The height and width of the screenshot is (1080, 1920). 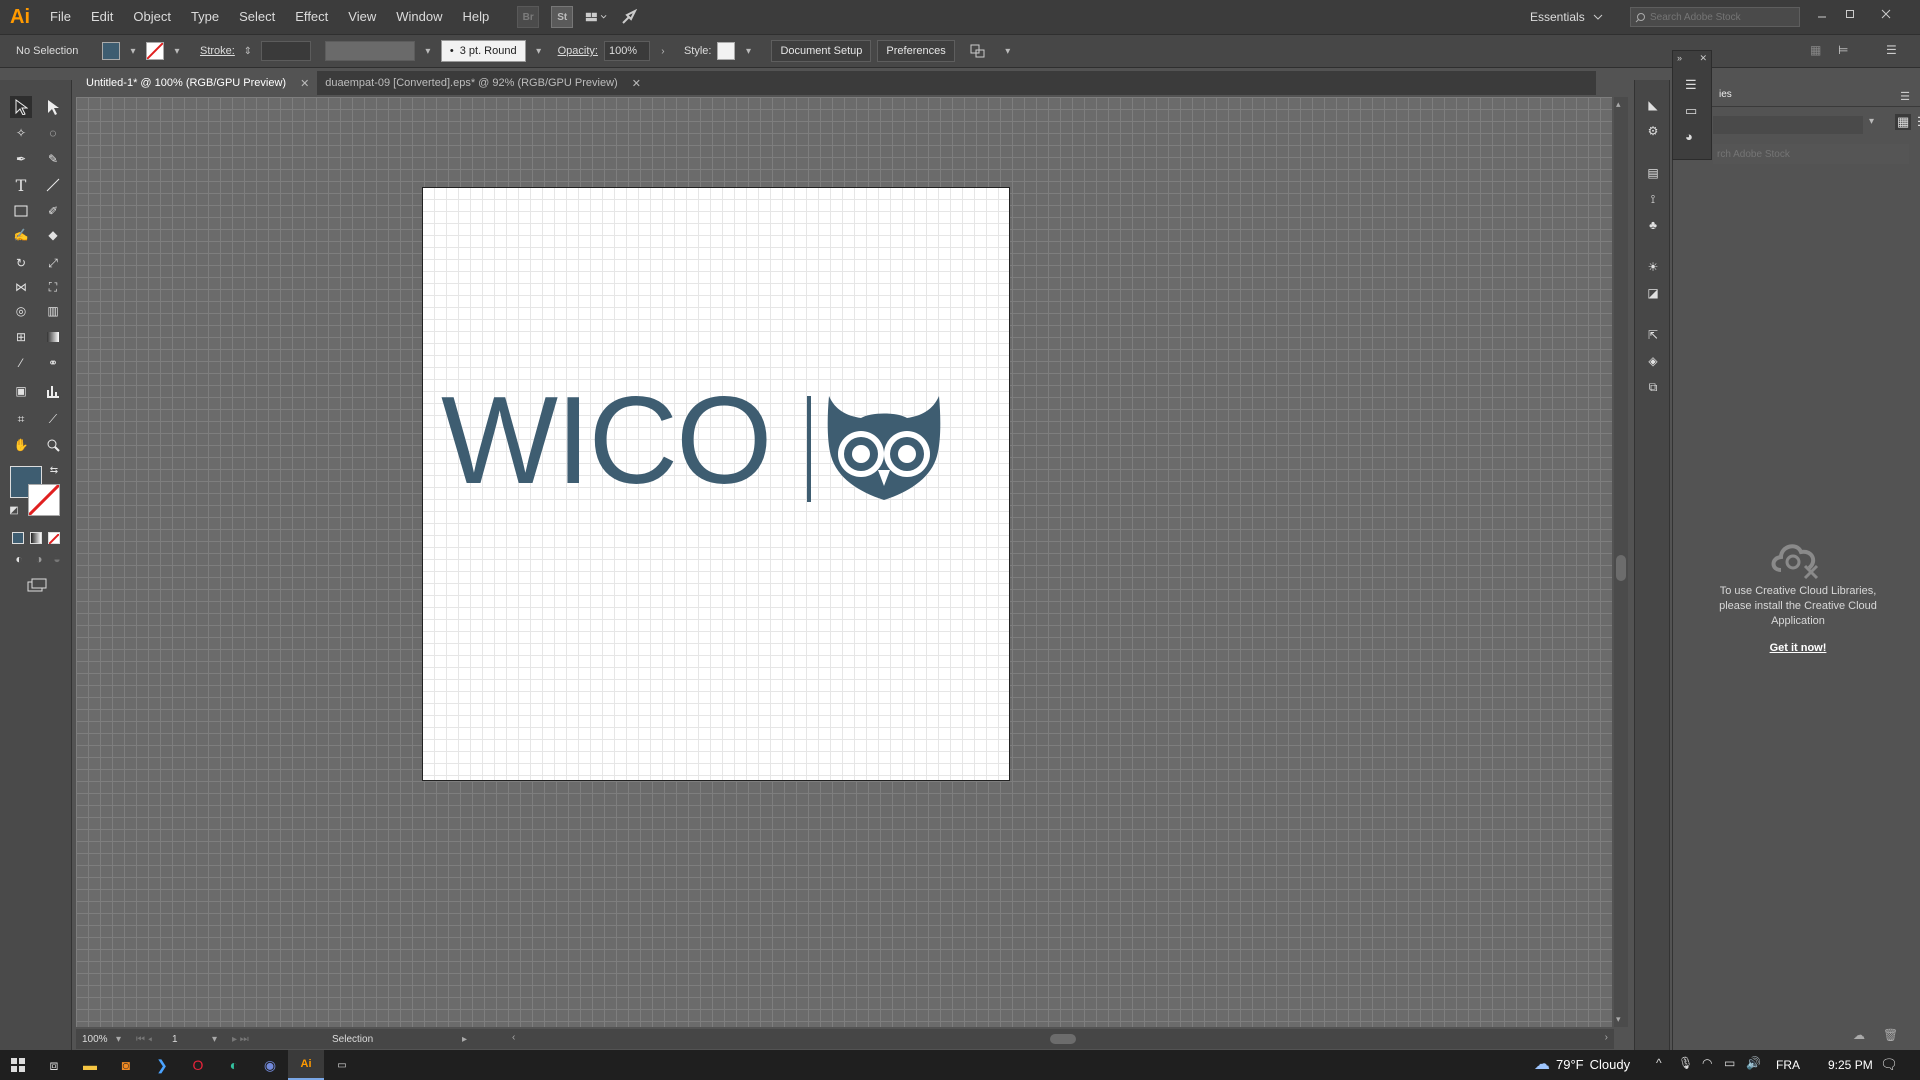 What do you see at coordinates (53, 311) in the screenshot?
I see `perspective-grid-icon: ▥` at bounding box center [53, 311].